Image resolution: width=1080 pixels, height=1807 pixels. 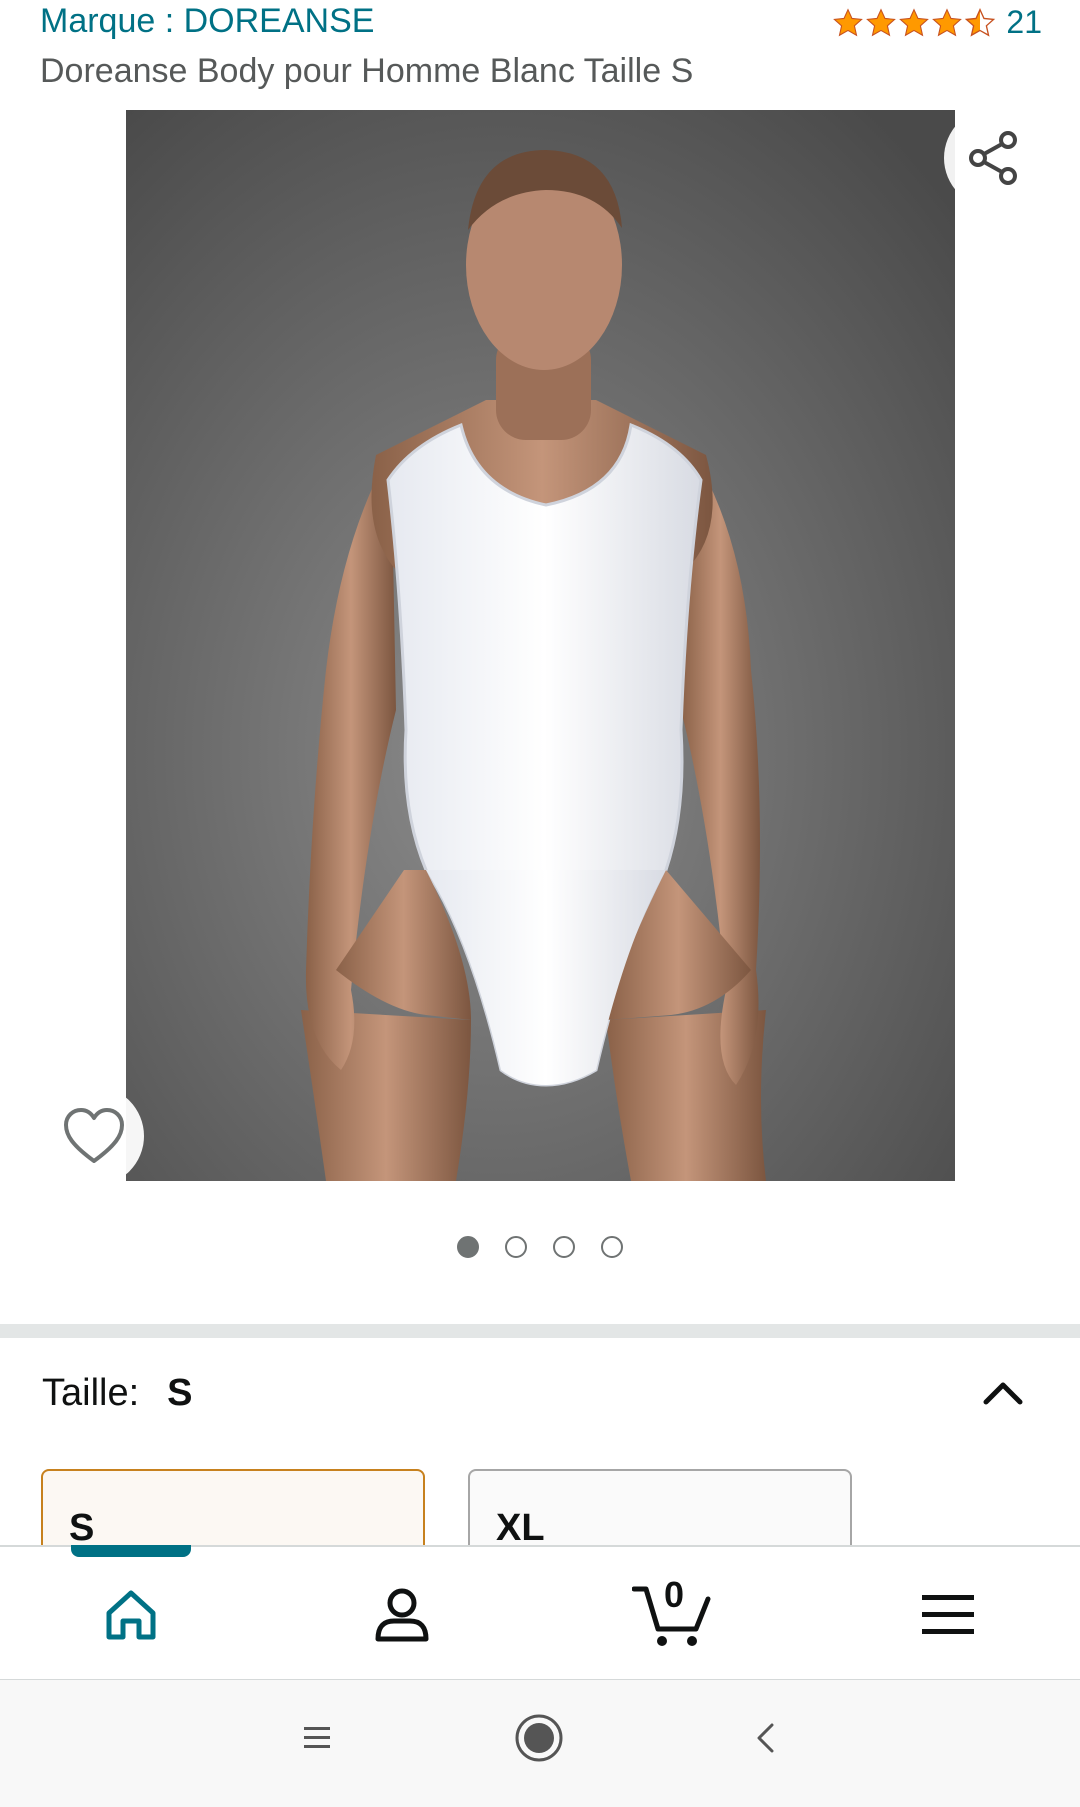 I want to click on share-button, so click(x=994, y=158).